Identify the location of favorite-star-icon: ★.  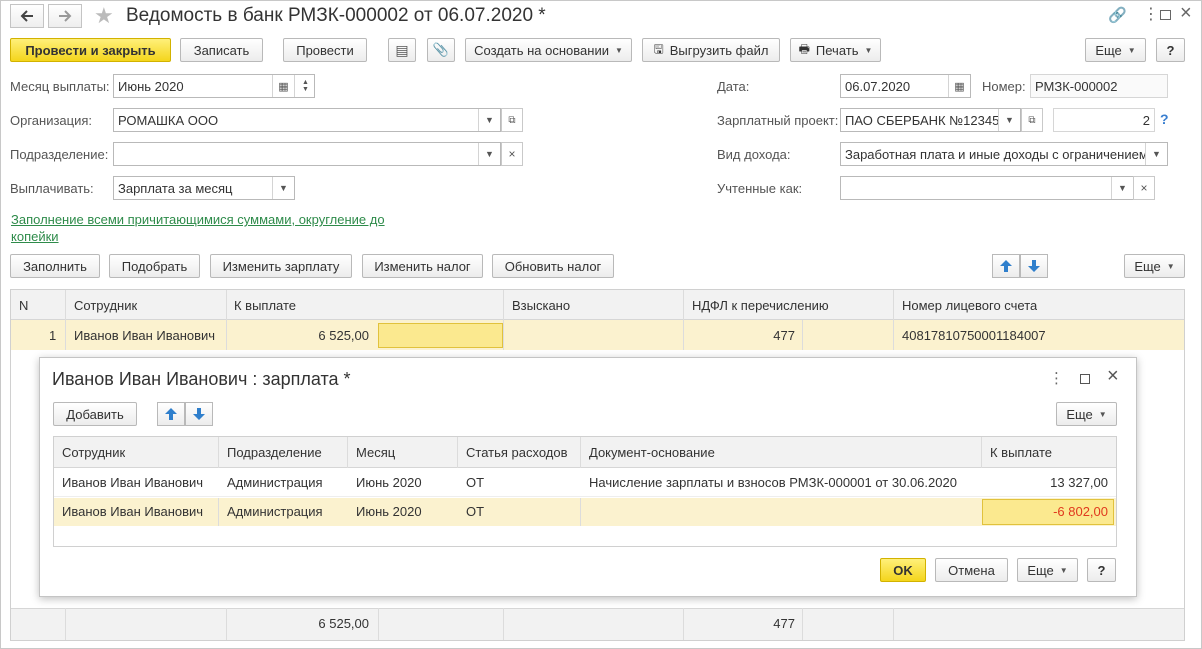
(104, 16).